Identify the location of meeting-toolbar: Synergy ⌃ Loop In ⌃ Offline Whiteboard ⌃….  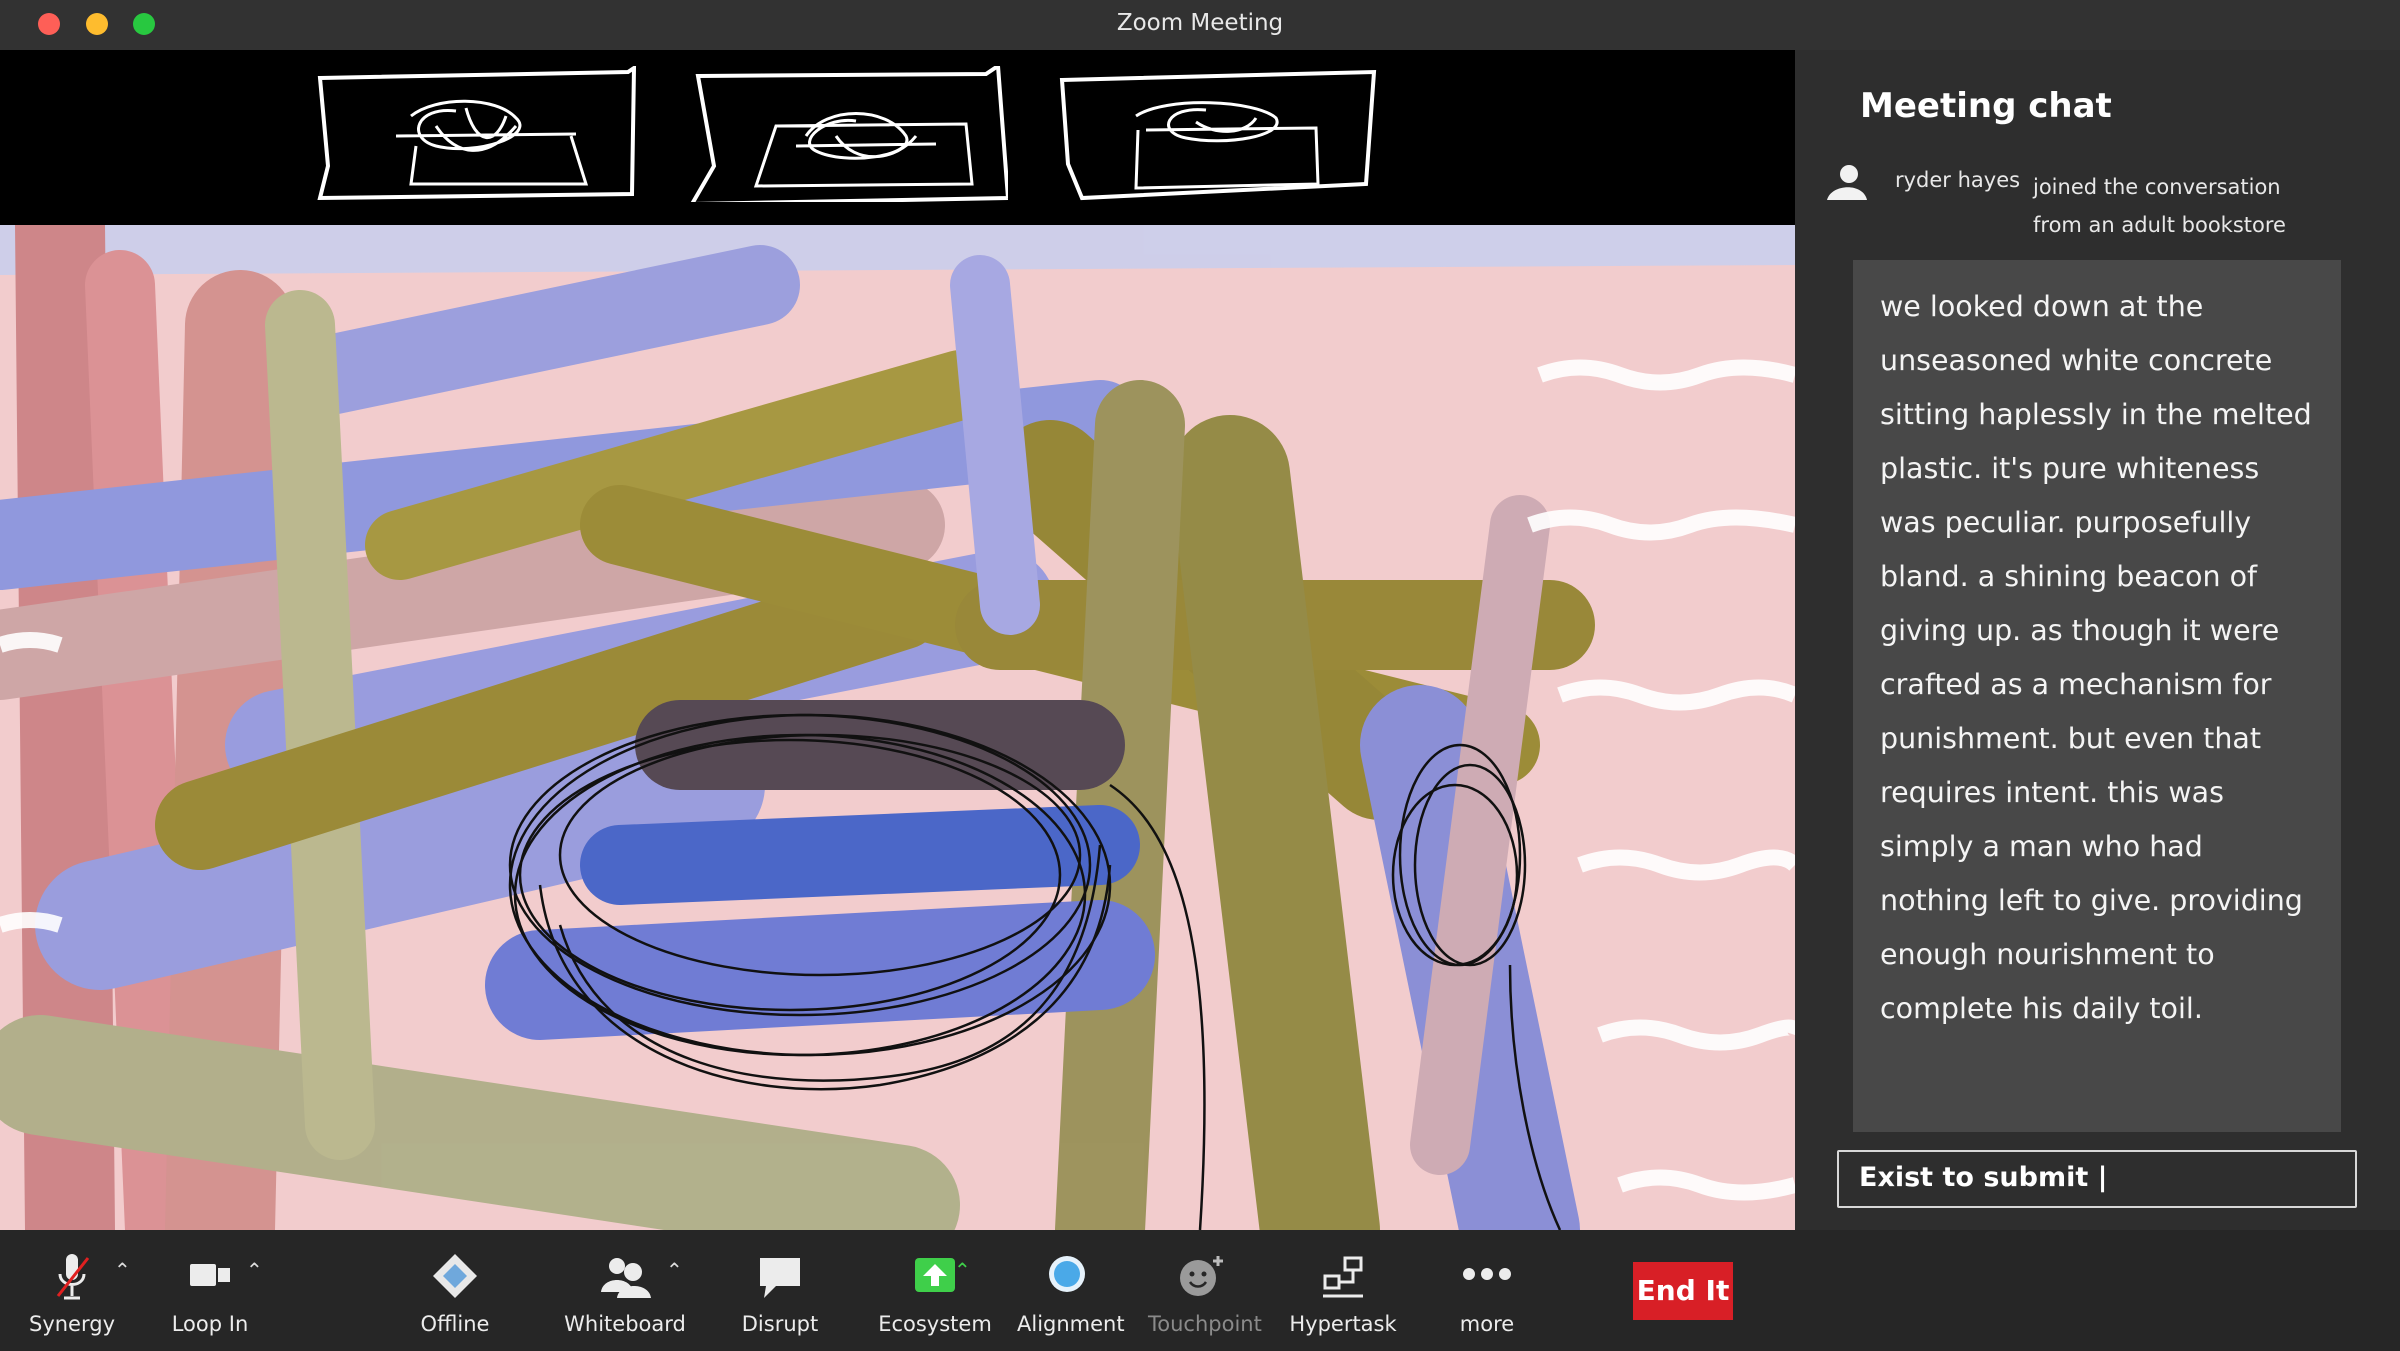
(1200, 1290).